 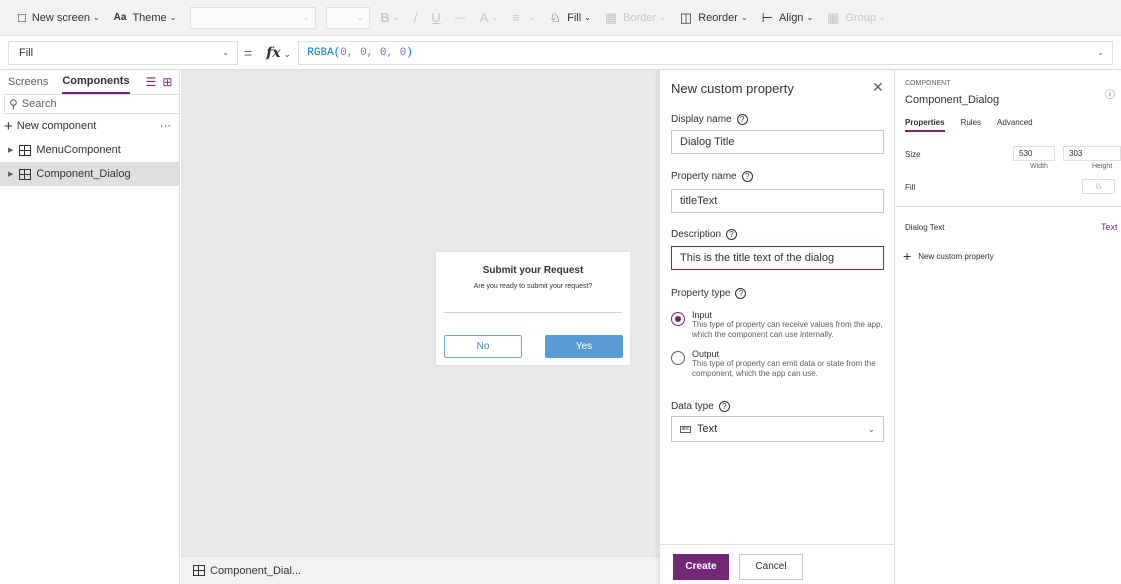 I want to click on new-component-button: + New component ···, so click(x=89, y=126).